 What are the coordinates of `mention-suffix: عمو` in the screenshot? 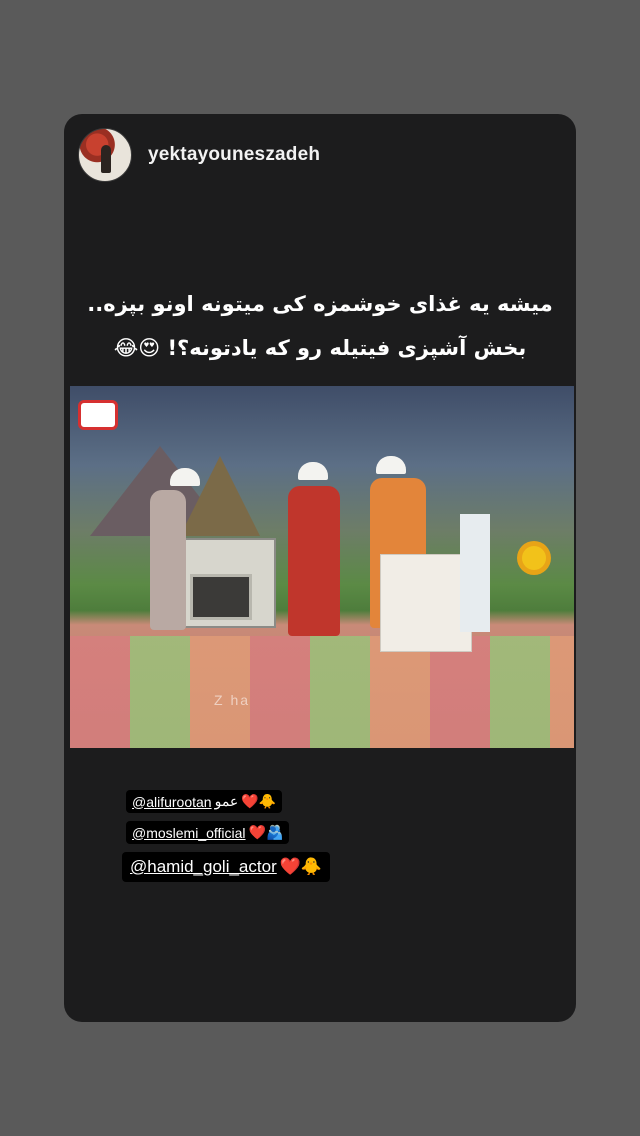 It's located at (226, 801).